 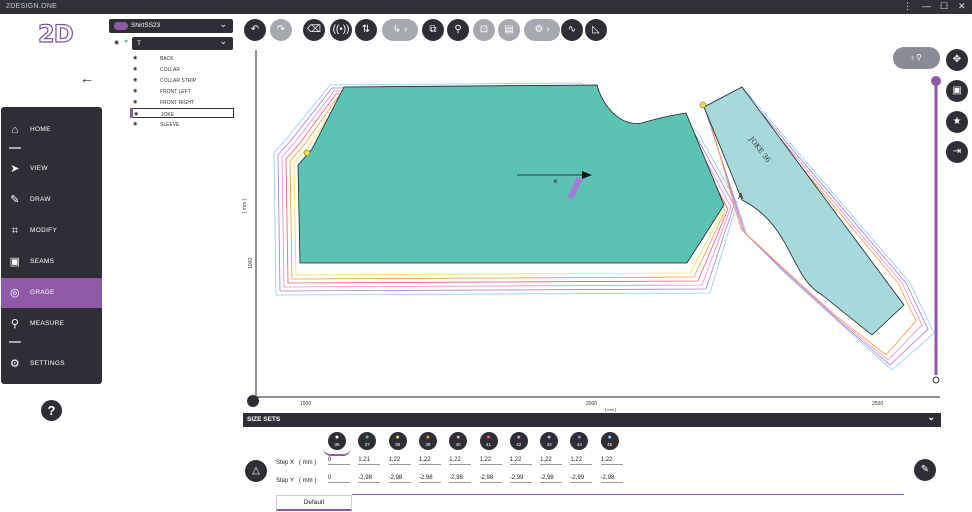 I want to click on close-icon: ✕, so click(x=962, y=6).